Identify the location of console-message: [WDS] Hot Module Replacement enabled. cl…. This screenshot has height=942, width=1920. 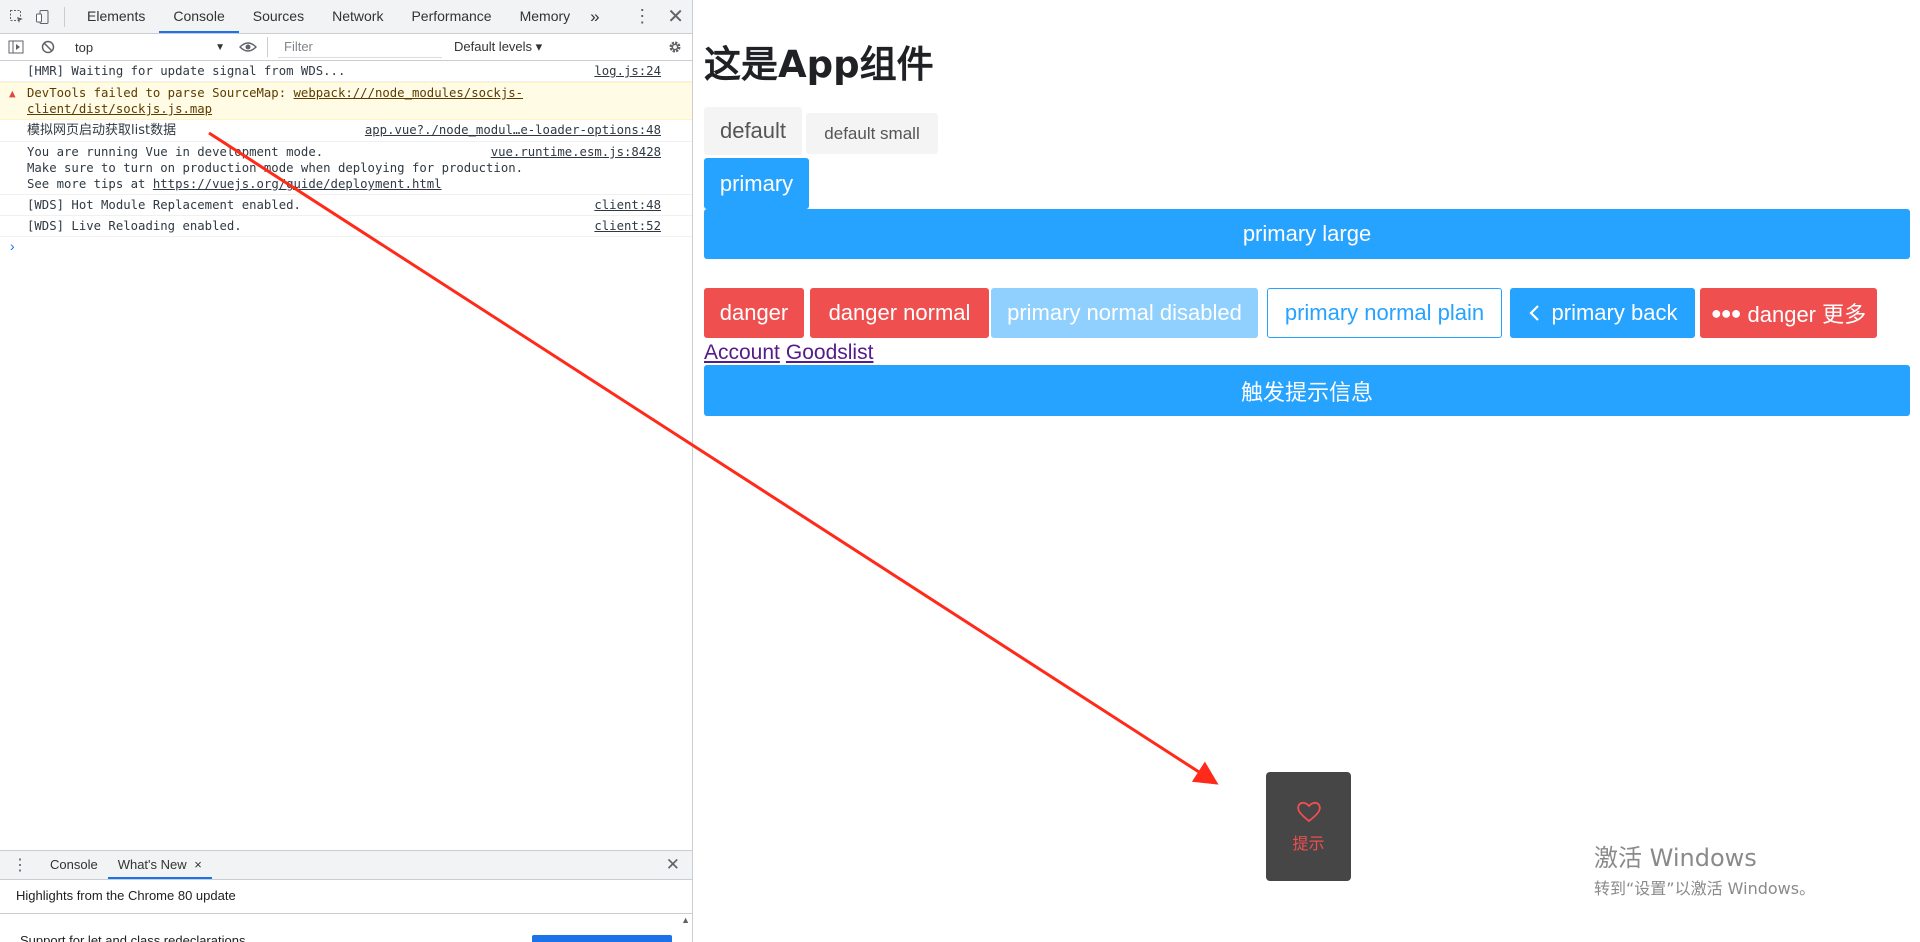
(346, 205).